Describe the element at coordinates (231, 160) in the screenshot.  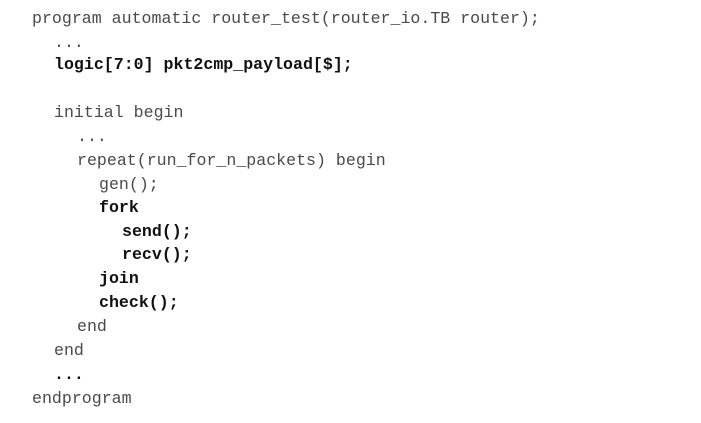
I see `code-line: repeat(run_for_n_packets) begin` at that location.